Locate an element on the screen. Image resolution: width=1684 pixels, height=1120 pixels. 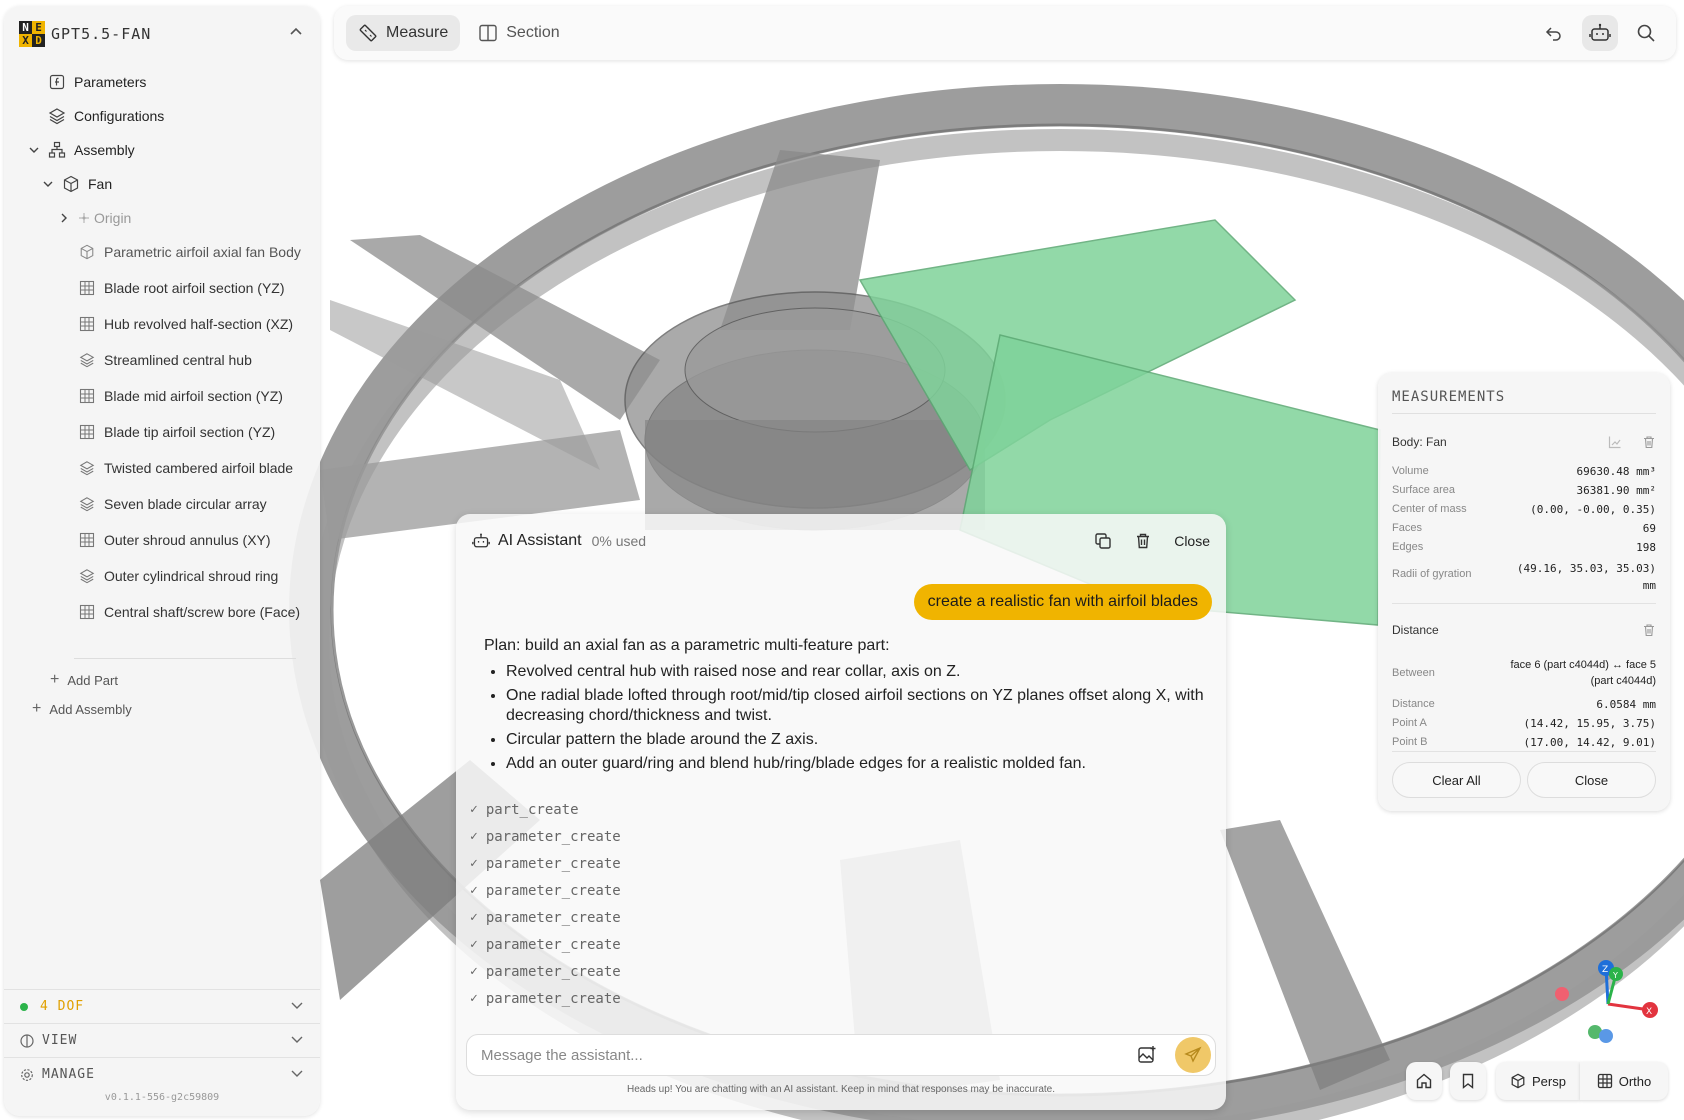
tree-item-label: Outer cylindrical shroud ring is located at coordinates (191, 576).